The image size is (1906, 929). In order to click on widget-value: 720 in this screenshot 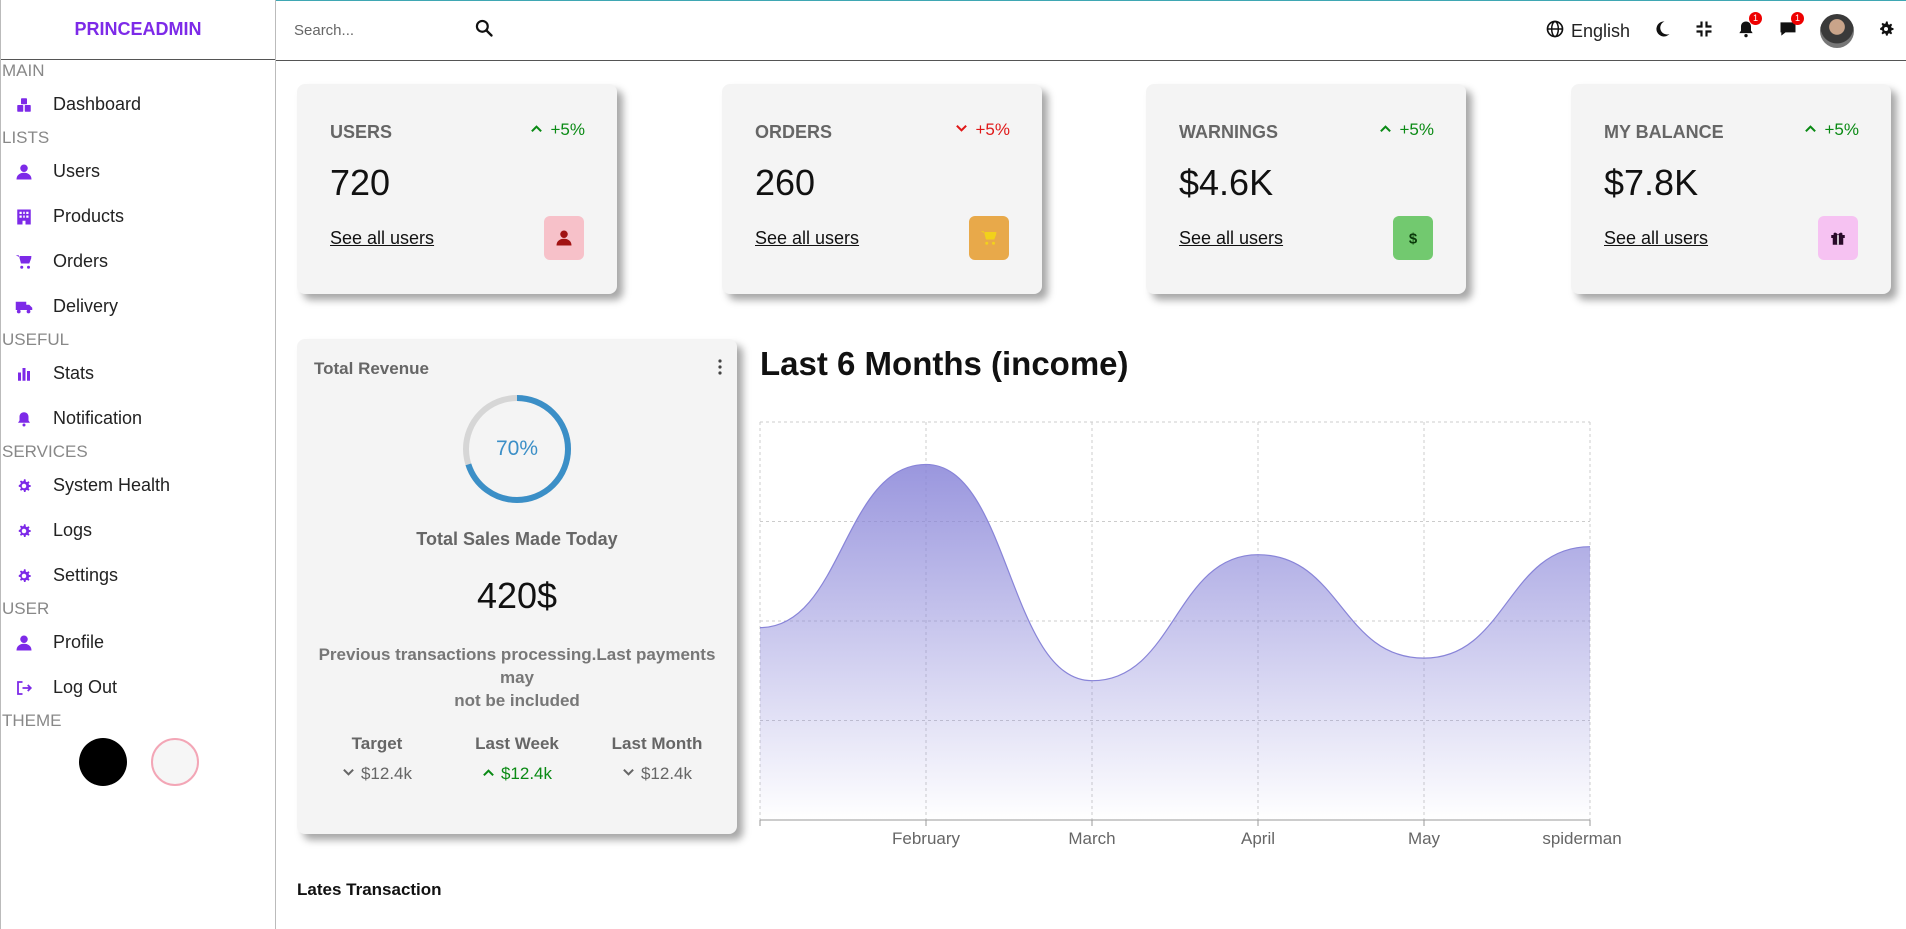, I will do `click(360, 182)`.